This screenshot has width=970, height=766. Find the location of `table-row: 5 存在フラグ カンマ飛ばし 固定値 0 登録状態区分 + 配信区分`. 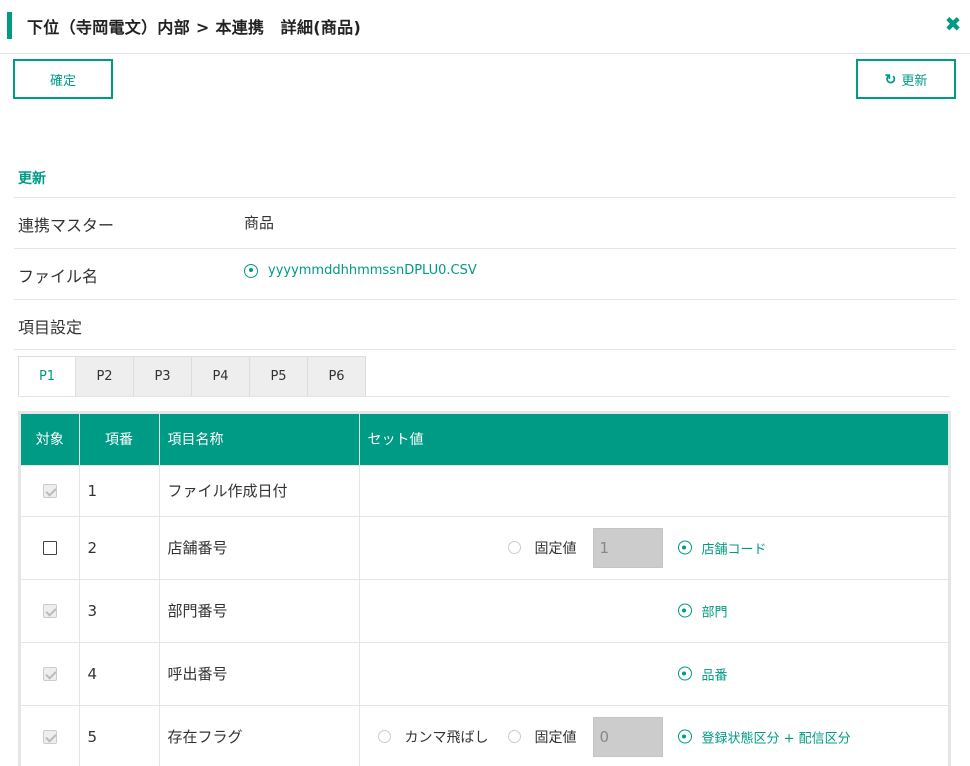

table-row: 5 存在フラグ カンマ飛ばし 固定値 0 登録状態区分 + 配信区分 is located at coordinates (485, 735).